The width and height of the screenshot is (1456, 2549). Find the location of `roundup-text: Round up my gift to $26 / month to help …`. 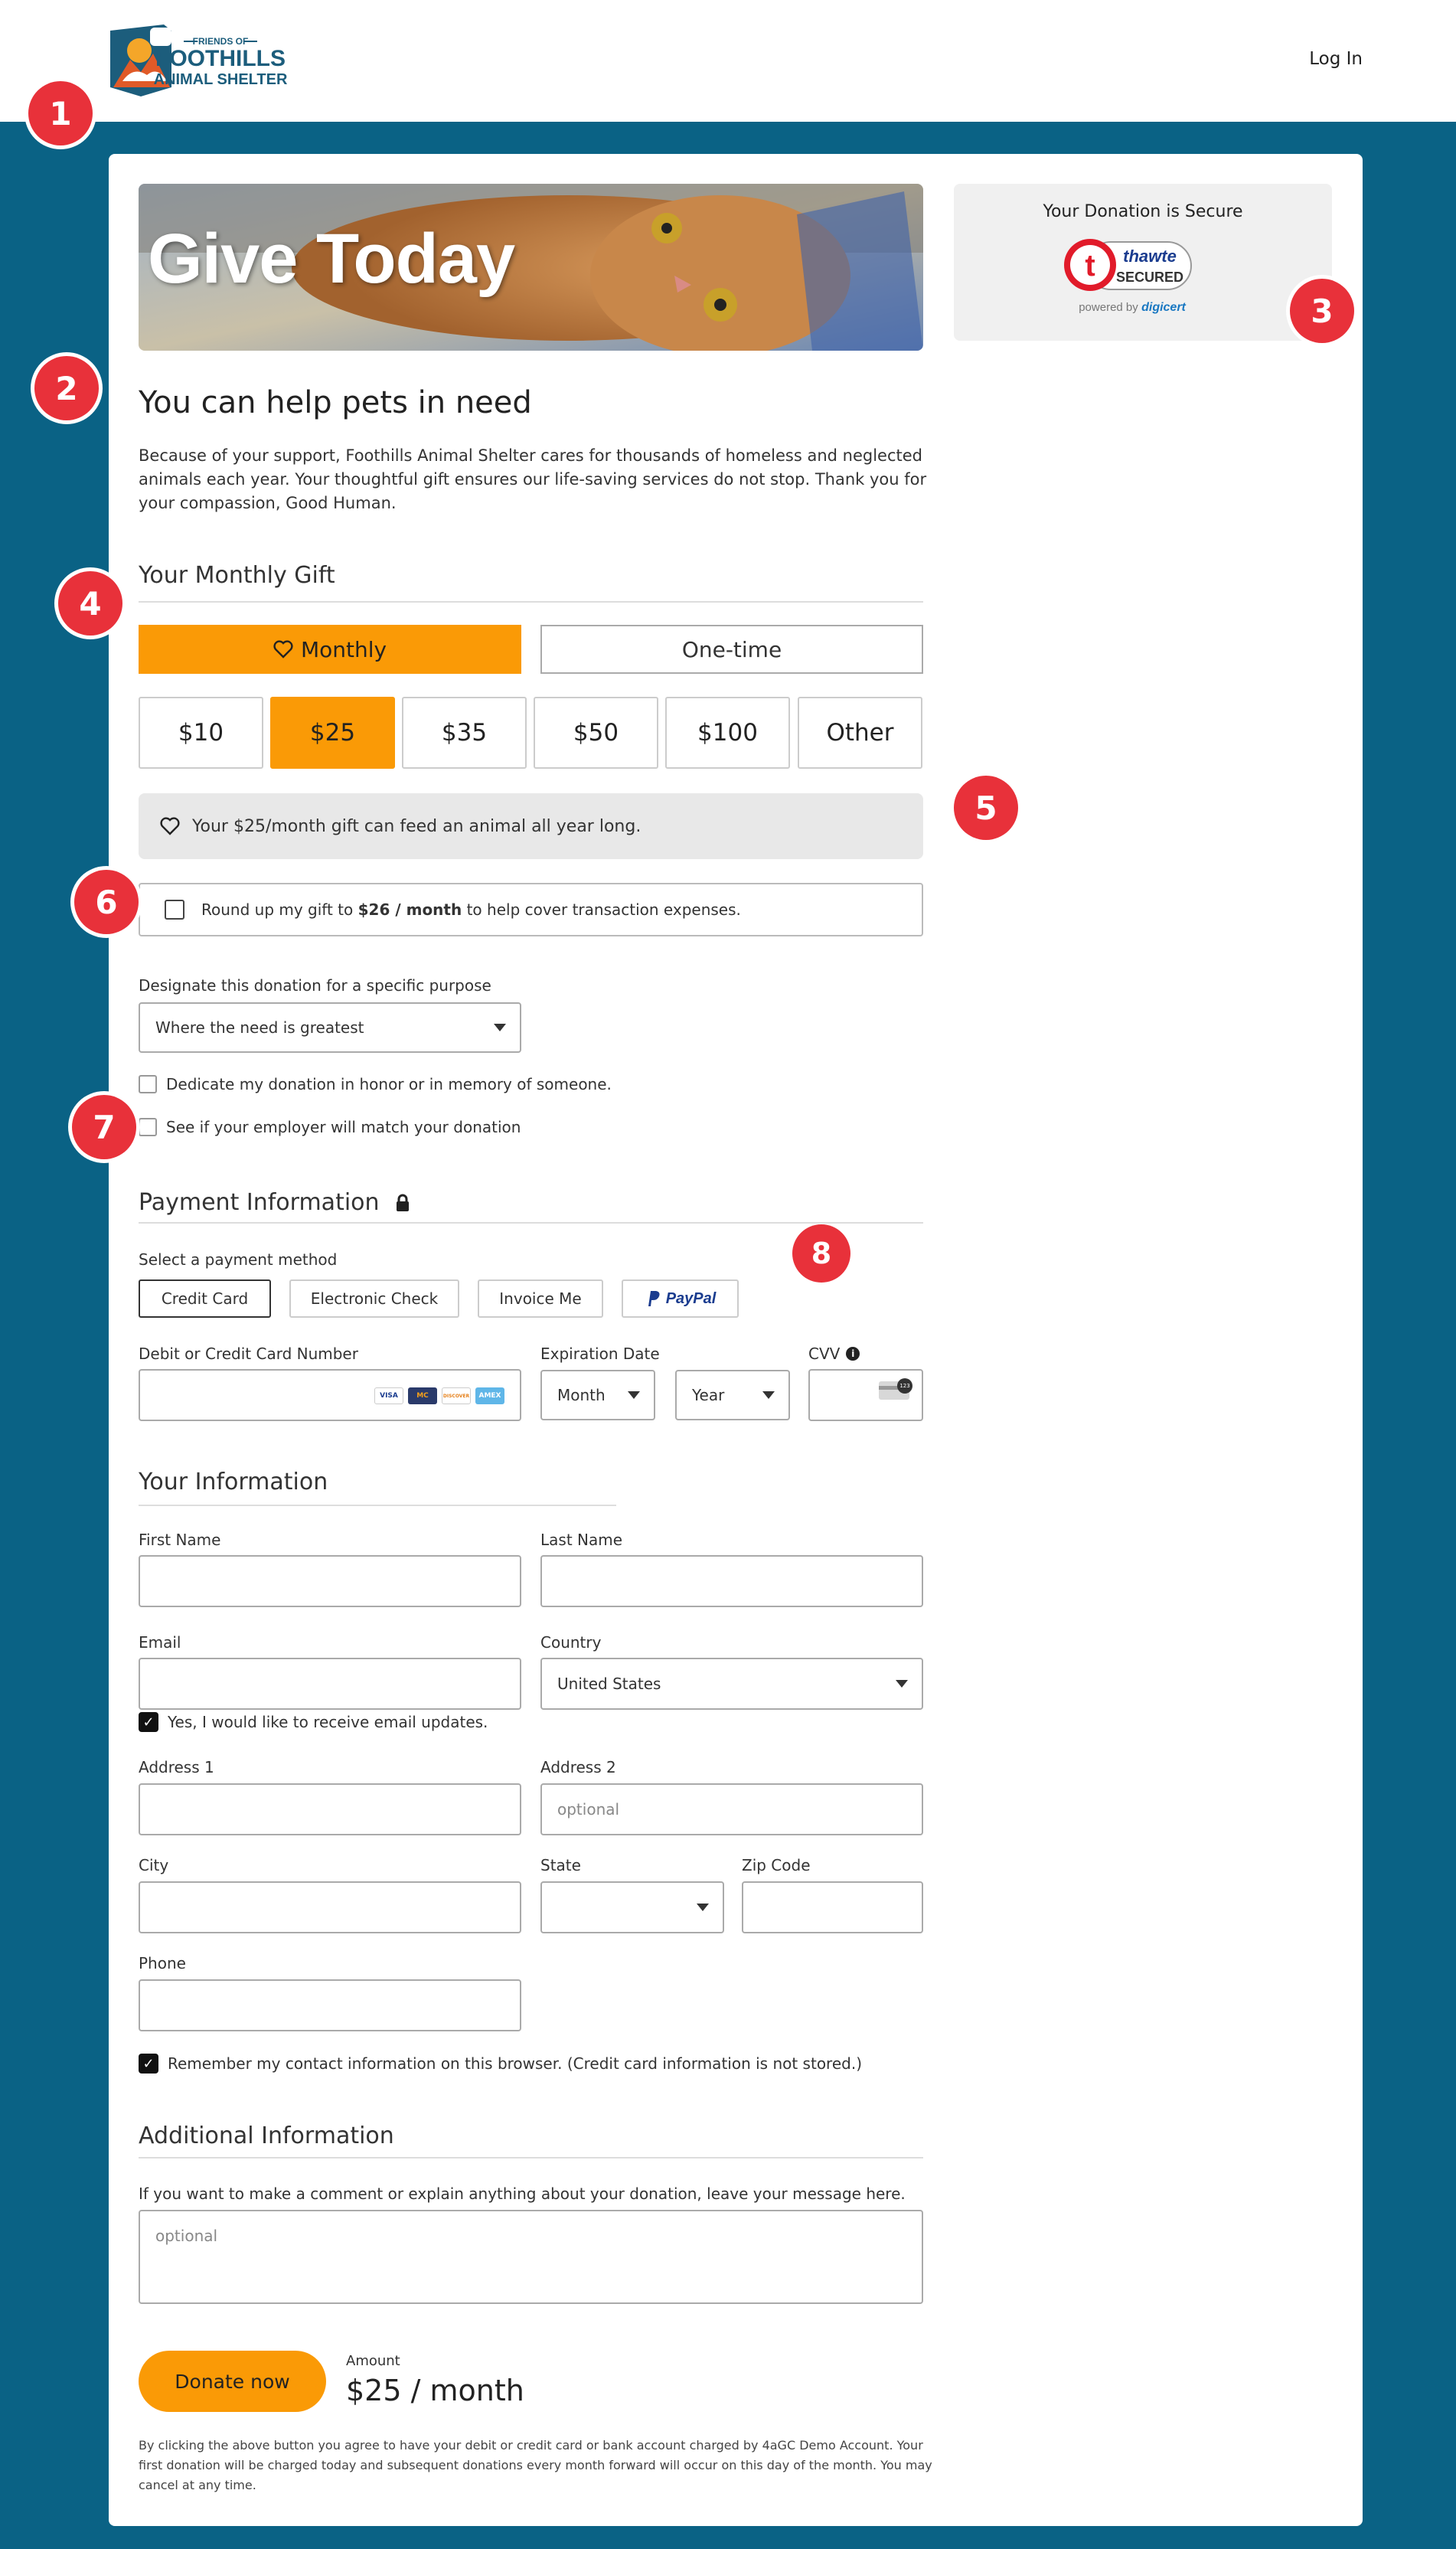

roundup-text: Round up my gift to $26 / month to help … is located at coordinates (471, 909).